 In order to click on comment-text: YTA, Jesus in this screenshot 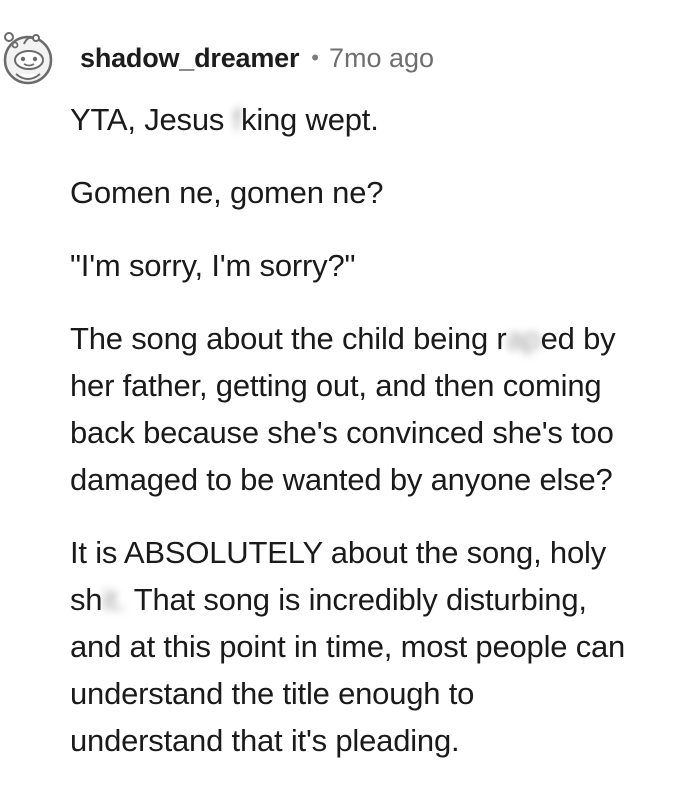, I will do `click(151, 119)`.